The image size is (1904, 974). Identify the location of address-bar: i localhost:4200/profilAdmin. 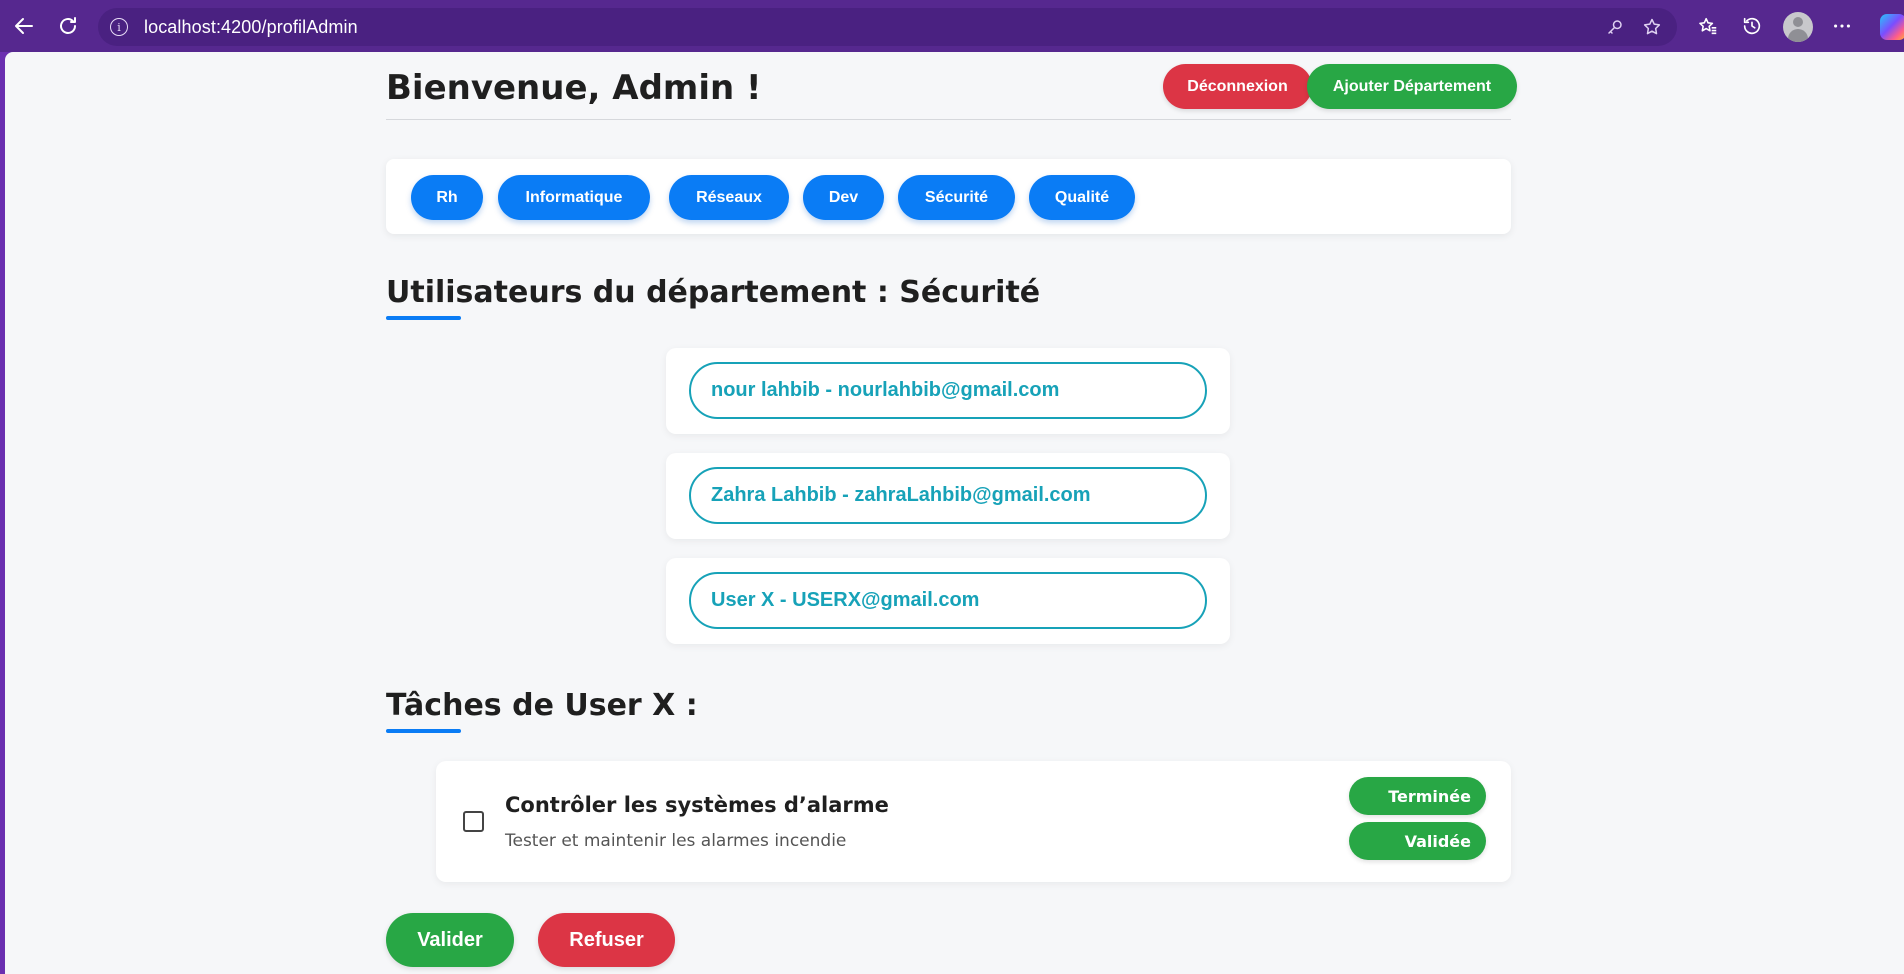
(887, 27).